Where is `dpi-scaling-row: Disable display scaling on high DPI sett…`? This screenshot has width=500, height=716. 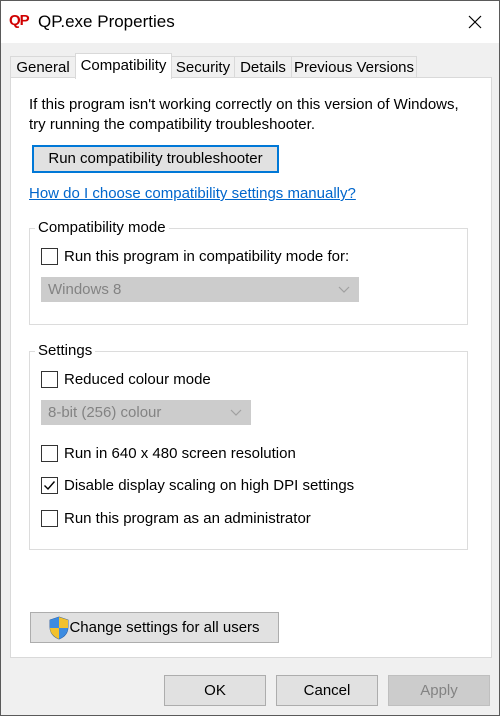
dpi-scaling-row: Disable display scaling on high DPI sett… is located at coordinates (197, 485).